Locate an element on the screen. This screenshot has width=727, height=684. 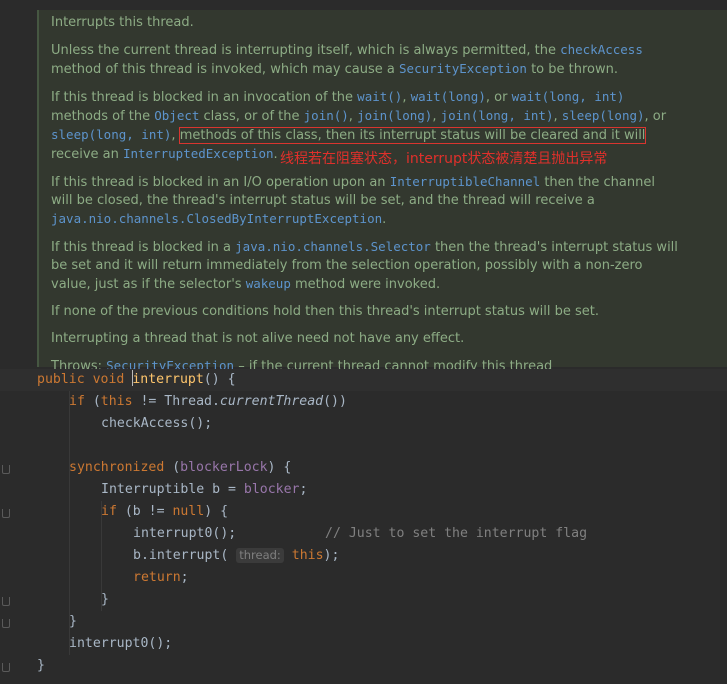
doc-text: method were invoked. is located at coordinates (365, 284).